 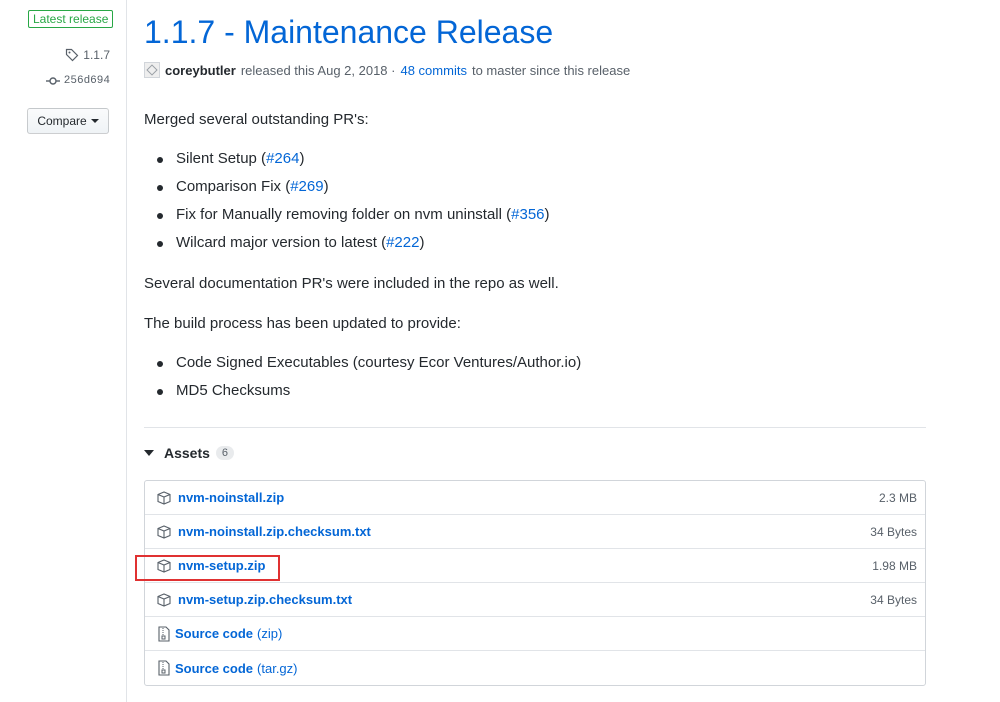 I want to click on avatar, so click(x=152, y=70).